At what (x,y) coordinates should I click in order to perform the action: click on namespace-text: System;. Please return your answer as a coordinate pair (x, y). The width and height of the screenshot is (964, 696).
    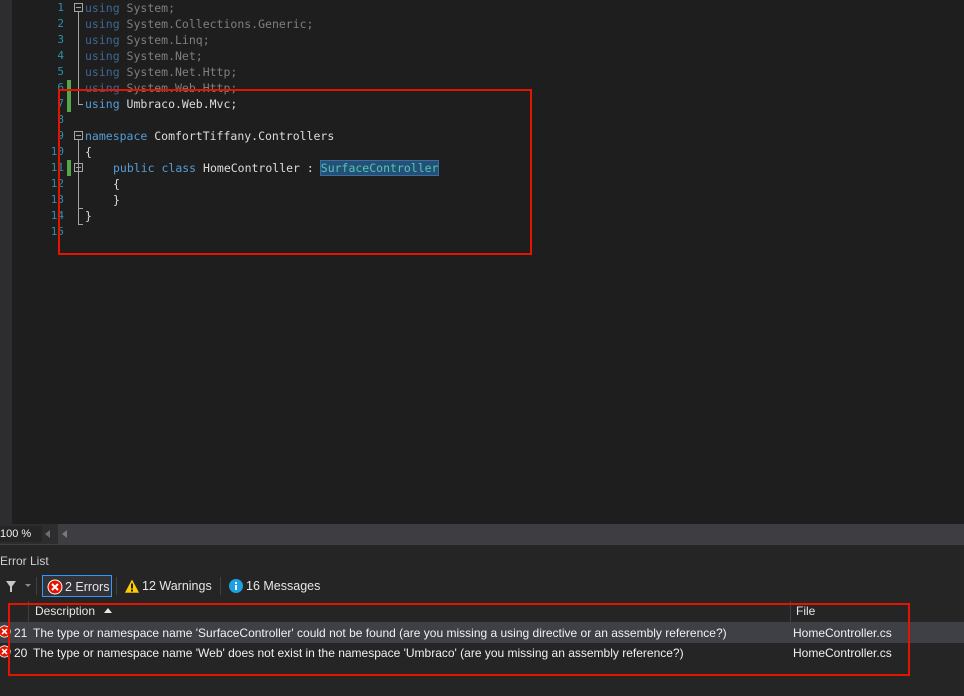
    Looking at the image, I should click on (147, 8).